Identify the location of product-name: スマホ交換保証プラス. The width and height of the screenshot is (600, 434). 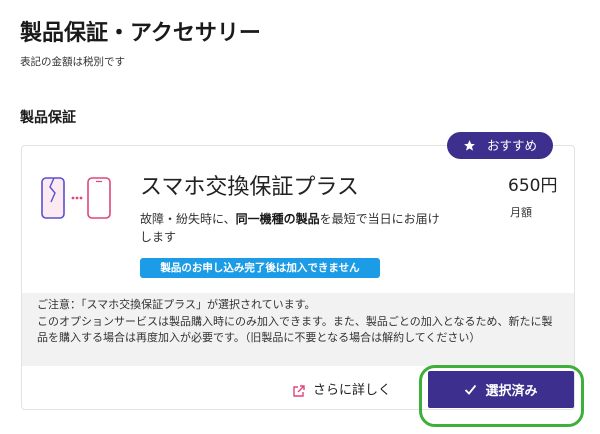
(249, 187).